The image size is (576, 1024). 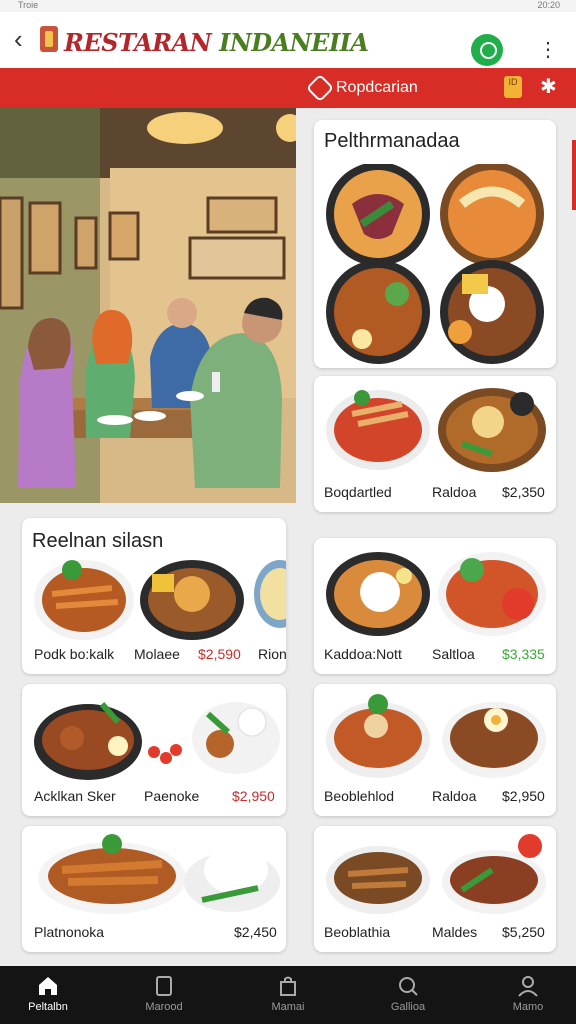 I want to click on dish-price: $2,590, so click(x=219, y=654).